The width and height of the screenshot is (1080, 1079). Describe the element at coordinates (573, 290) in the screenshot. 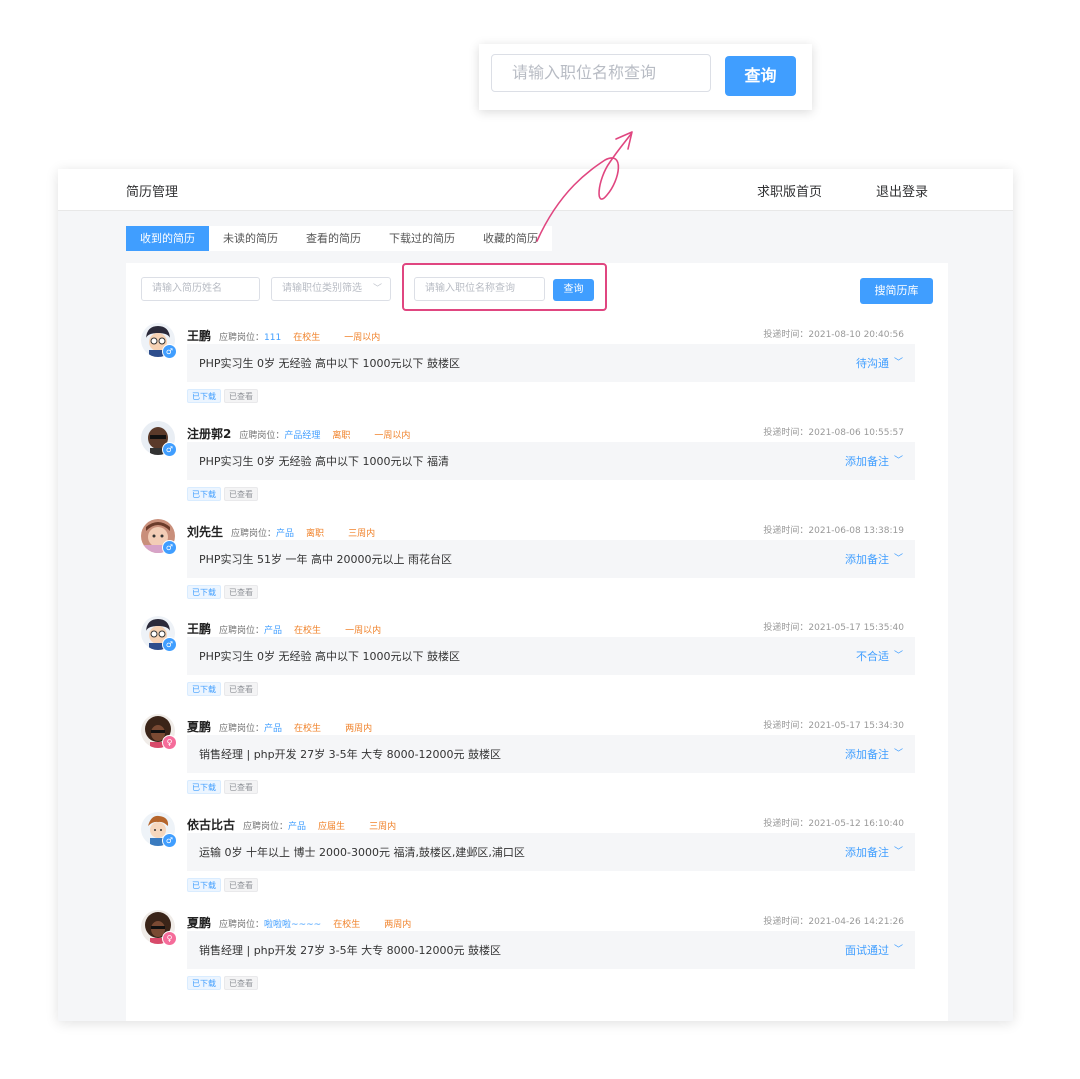

I see `query-button: 查询` at that location.